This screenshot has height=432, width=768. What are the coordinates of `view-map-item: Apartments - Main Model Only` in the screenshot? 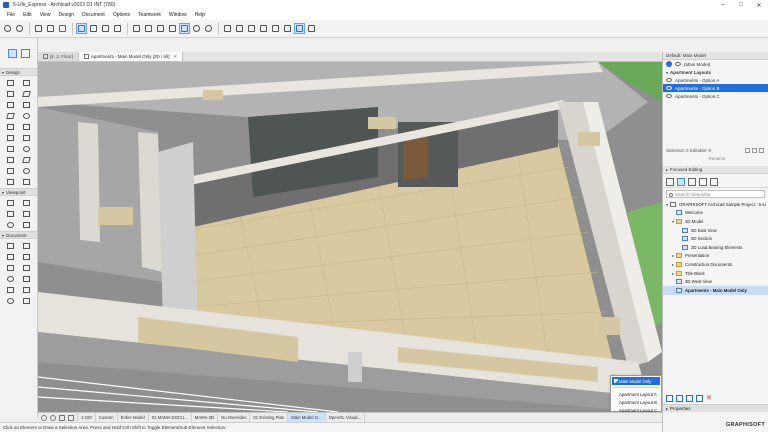 It's located at (715, 290).